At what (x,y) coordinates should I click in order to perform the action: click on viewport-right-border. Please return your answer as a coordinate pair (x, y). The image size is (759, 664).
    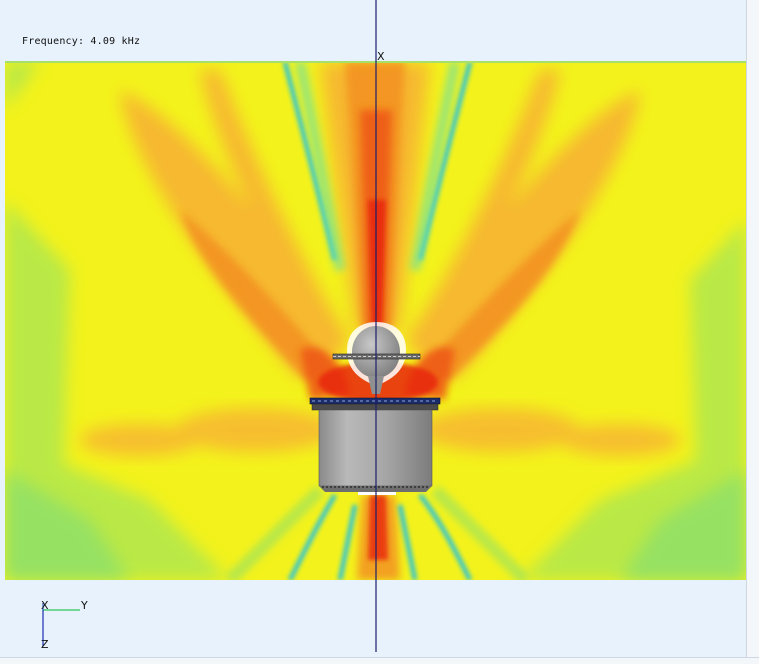
    Looking at the image, I should click on (752, 332).